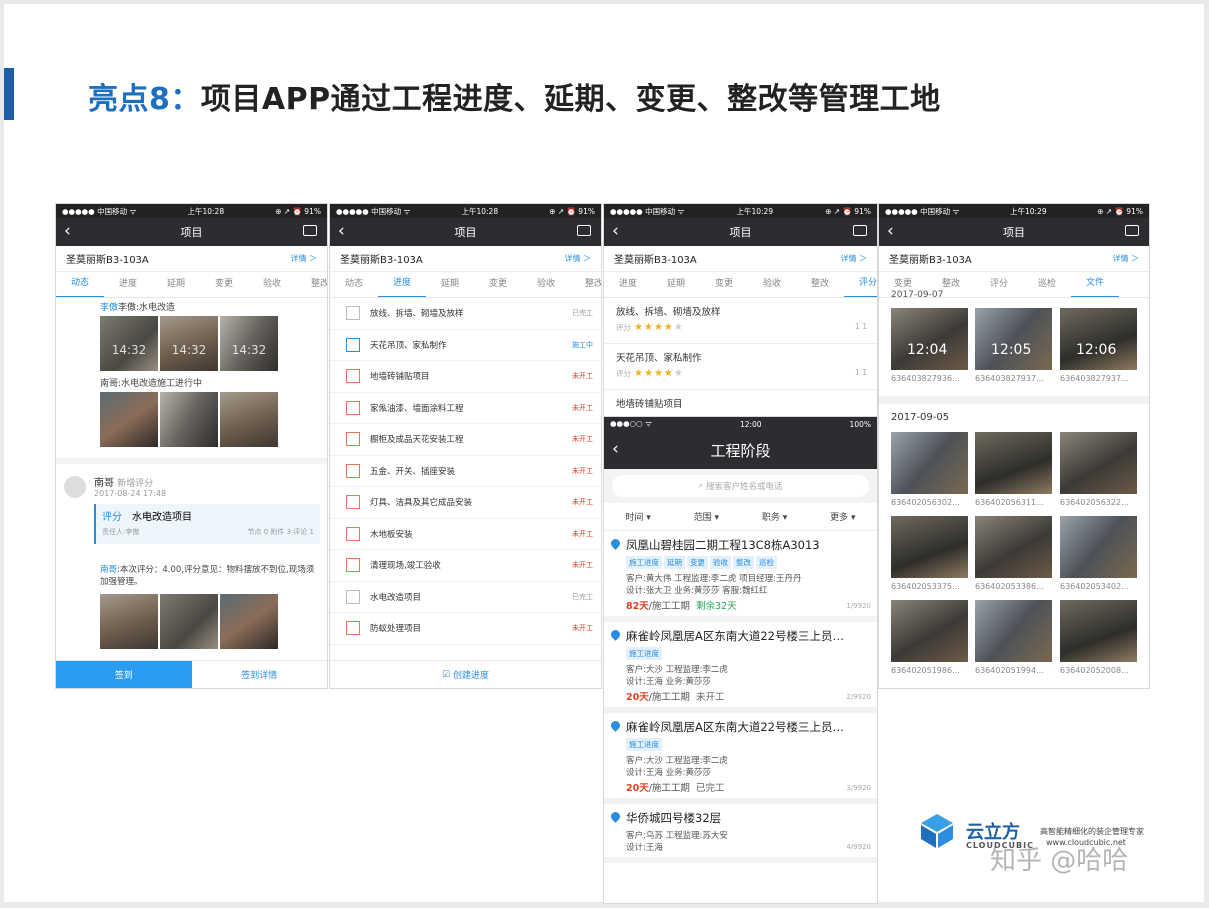 The height and width of the screenshot is (908, 1209). I want to click on file-thumbnail: 12:04, so click(929, 339).